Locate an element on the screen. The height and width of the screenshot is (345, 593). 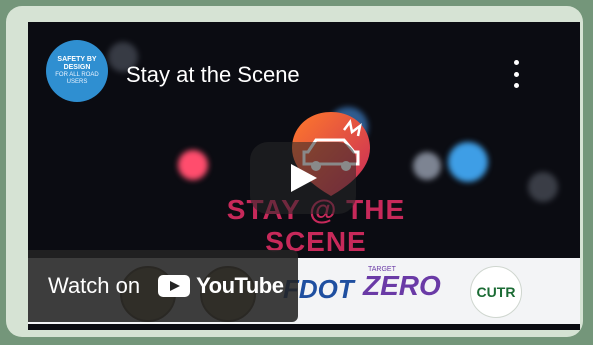
youtube-logo-icon: YouTube is located at coordinates (221, 286).